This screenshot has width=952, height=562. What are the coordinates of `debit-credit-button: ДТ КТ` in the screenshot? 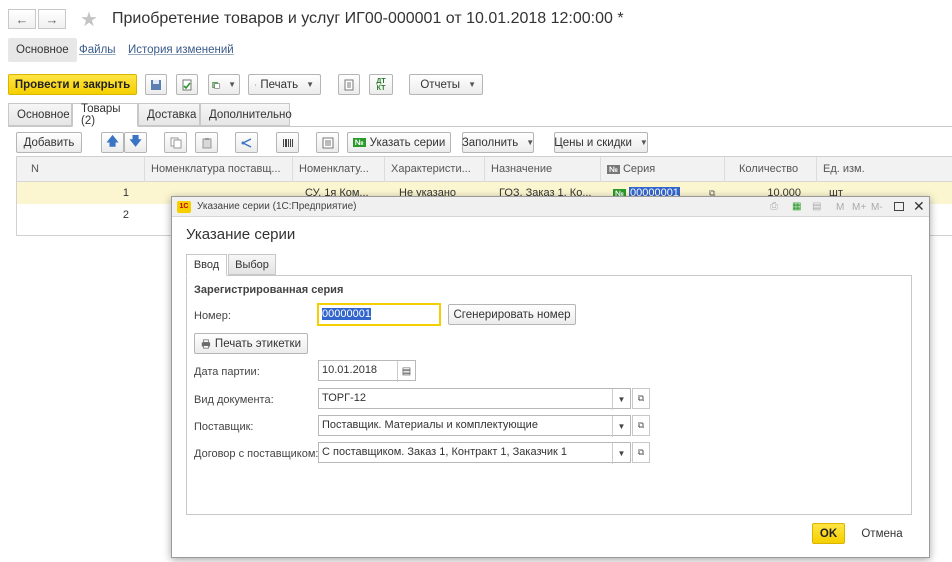 It's located at (381, 84).